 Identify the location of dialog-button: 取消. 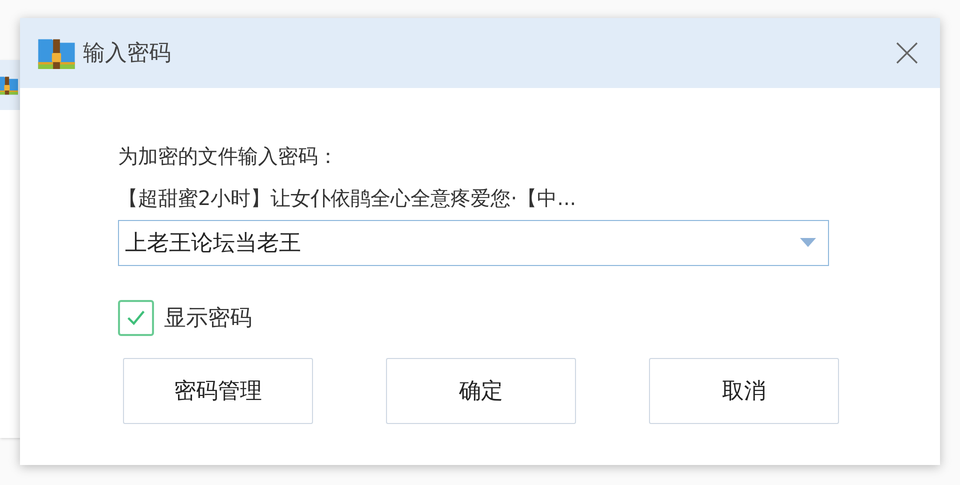
(744, 391).